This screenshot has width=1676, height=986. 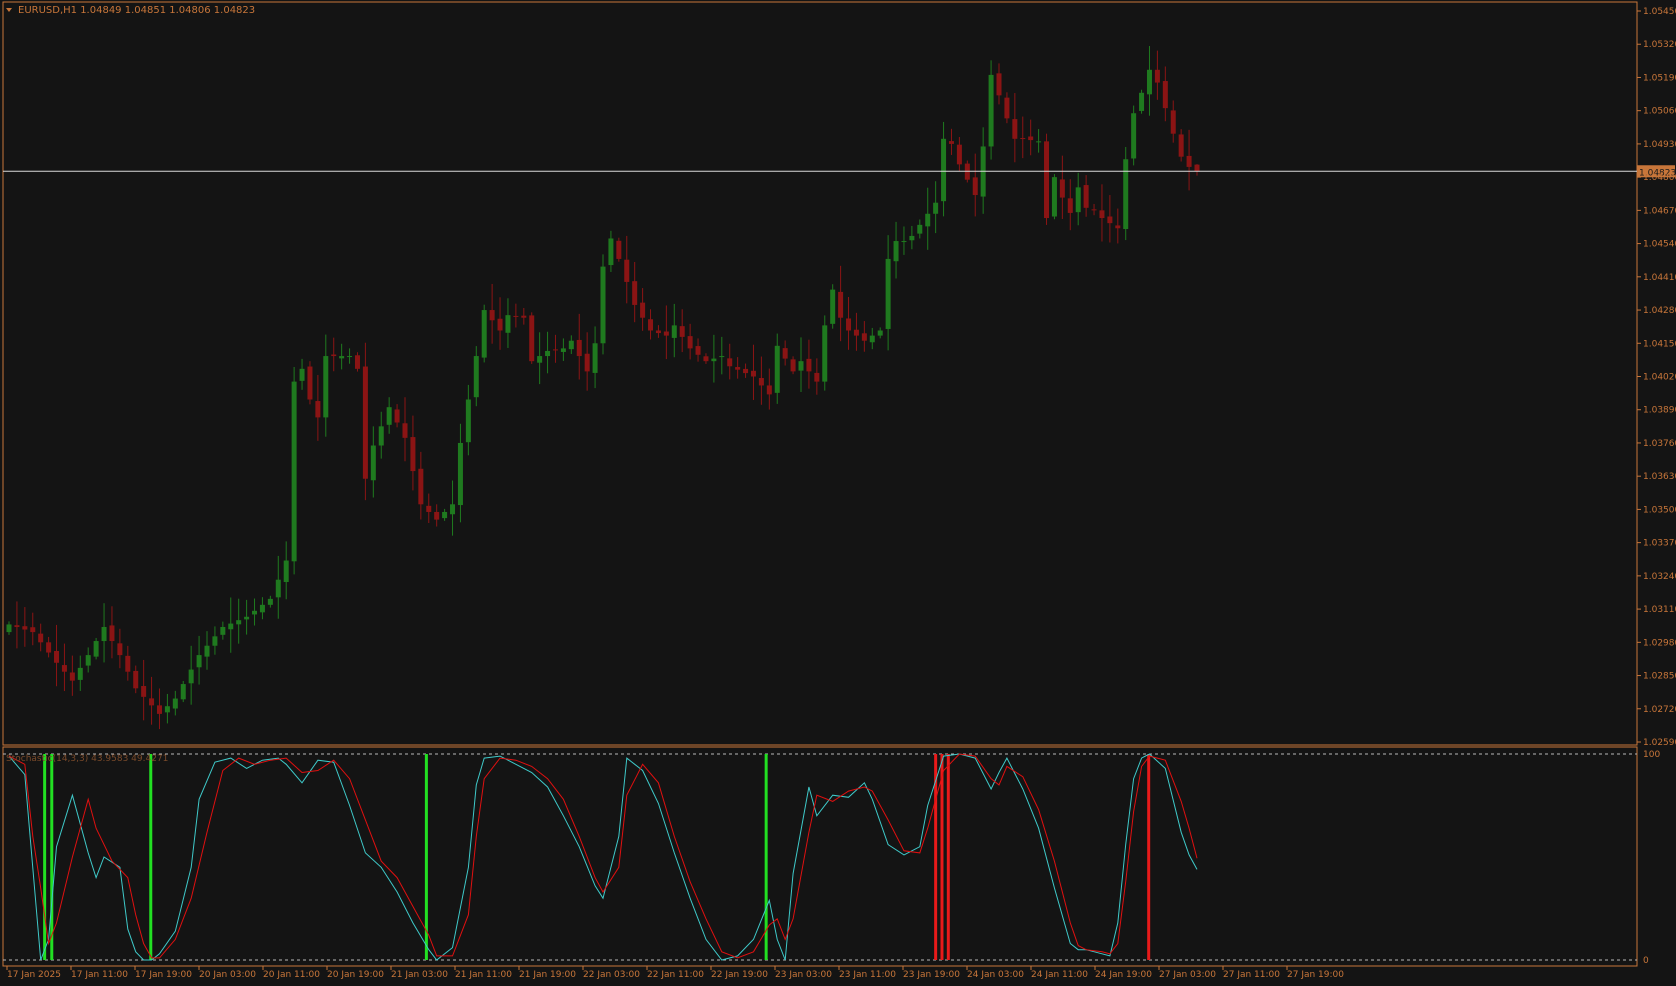 What do you see at coordinates (227, 975) in the screenshot?
I see `time-tick-label: 20 Jan 03:00` at bounding box center [227, 975].